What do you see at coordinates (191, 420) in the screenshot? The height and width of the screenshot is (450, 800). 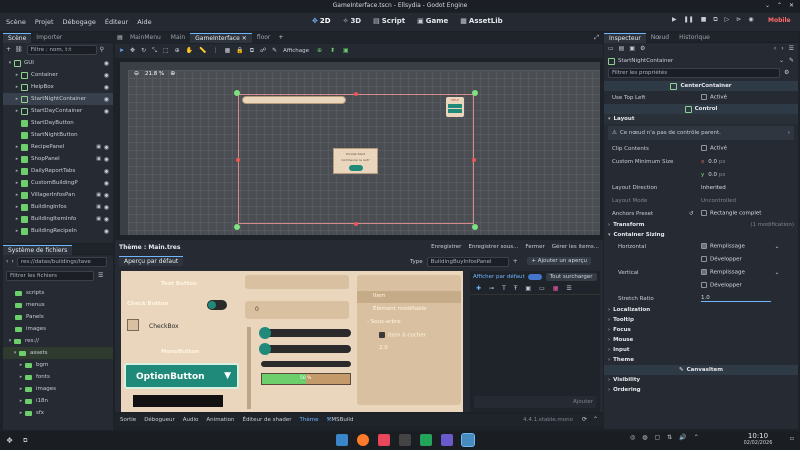 I see `tab-audio: Audio` at bounding box center [191, 420].